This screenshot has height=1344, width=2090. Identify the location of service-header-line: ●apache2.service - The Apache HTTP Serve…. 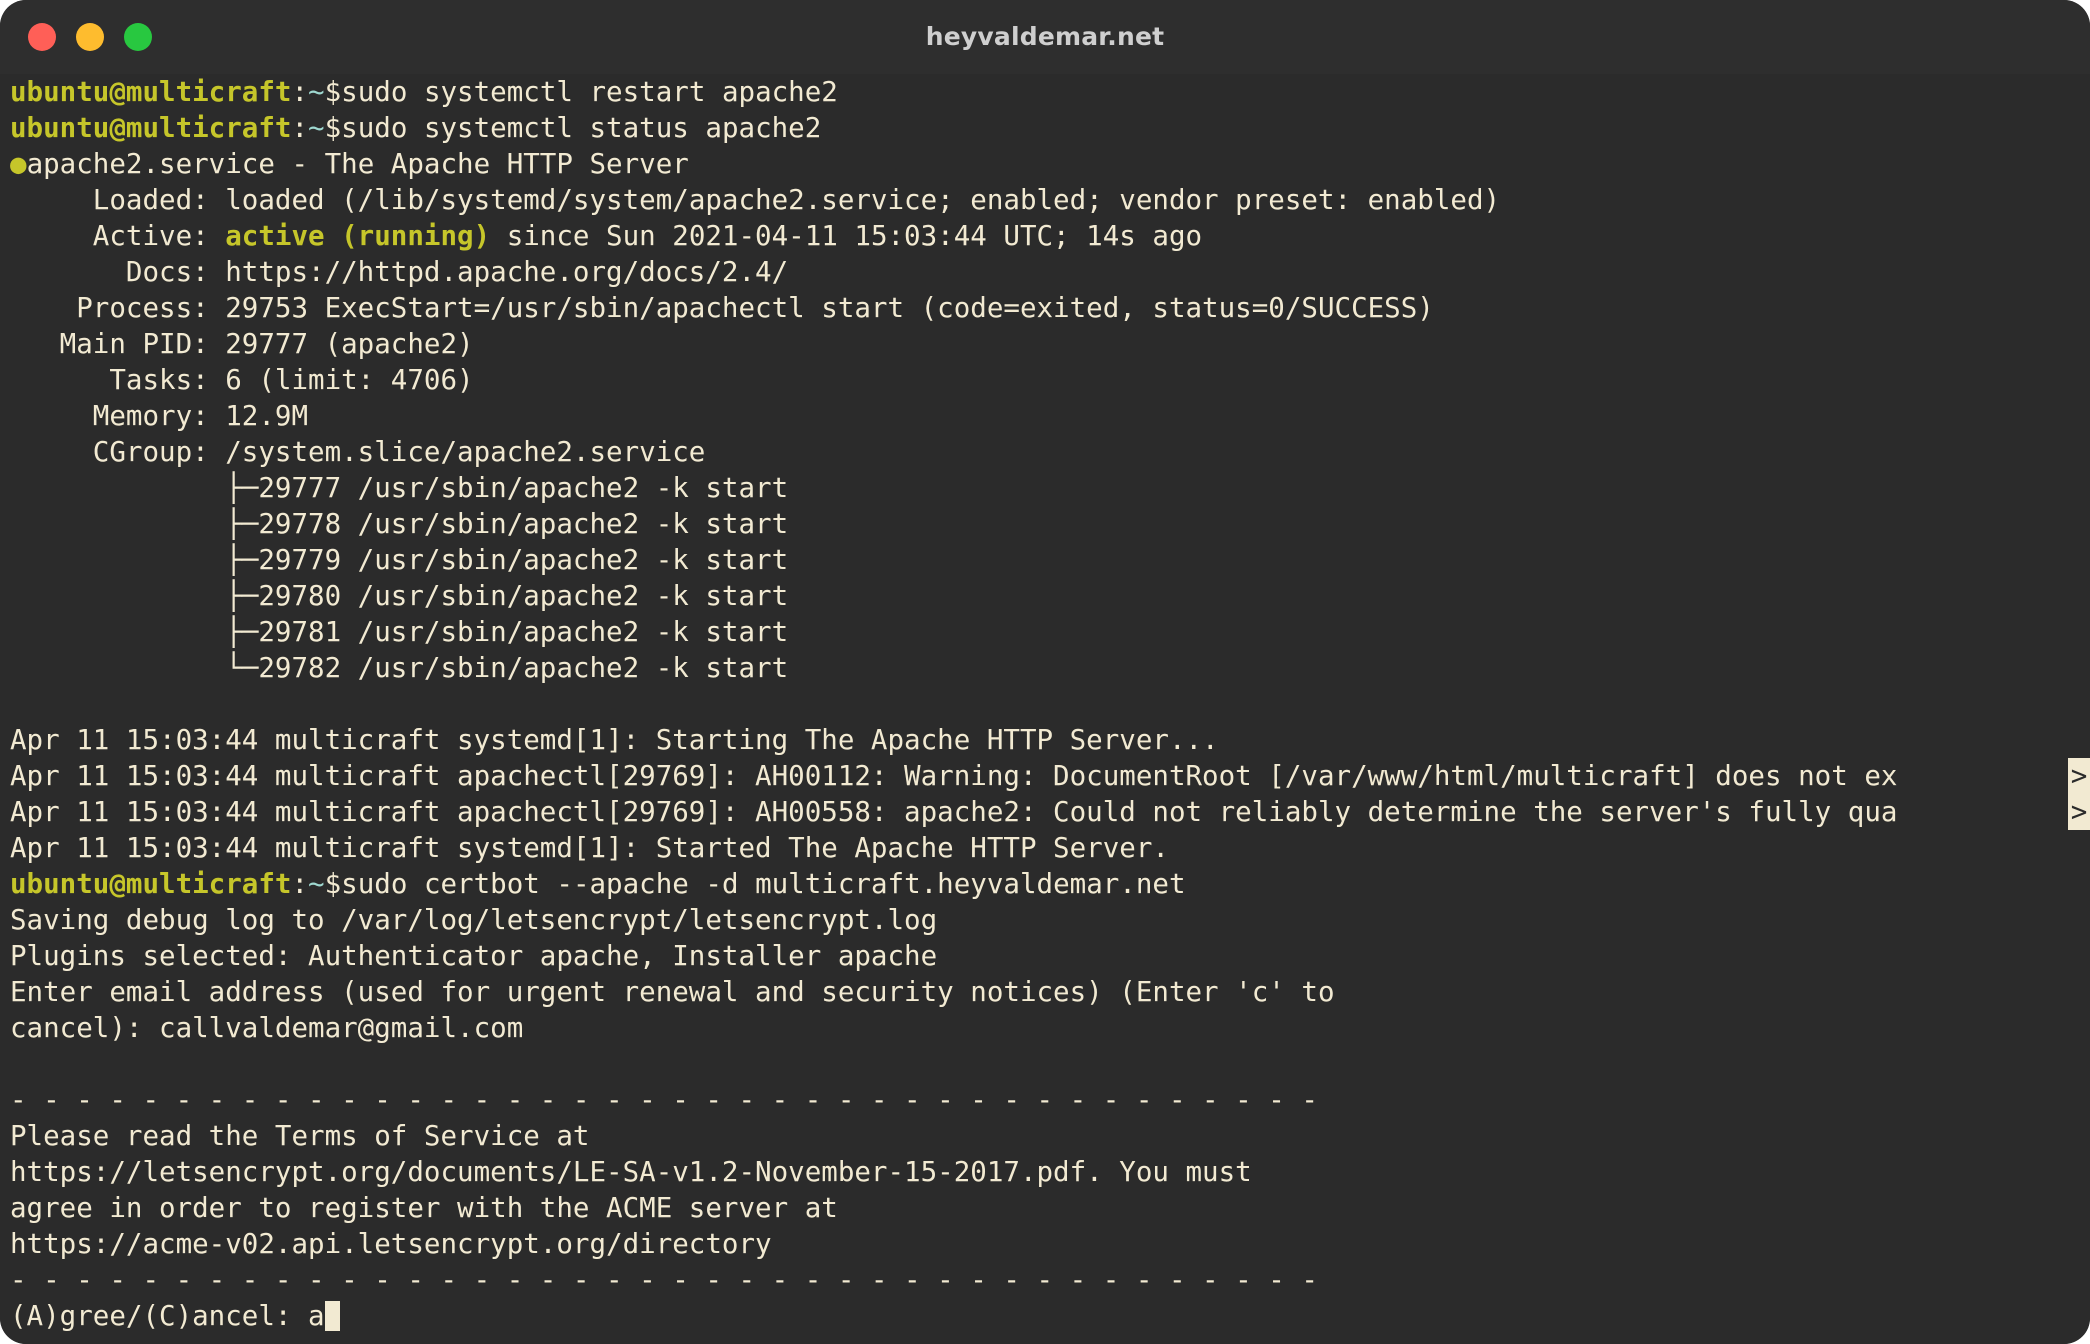
(1050, 164).